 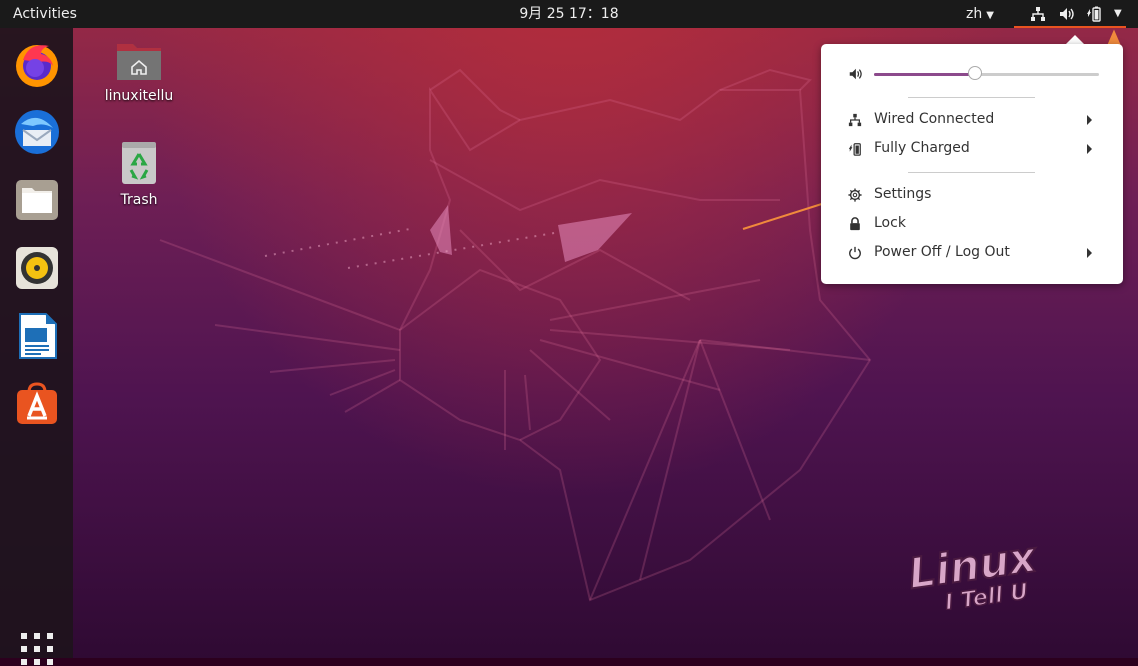 I want to click on dock-app-rhythmbox, so click(x=37, y=268).